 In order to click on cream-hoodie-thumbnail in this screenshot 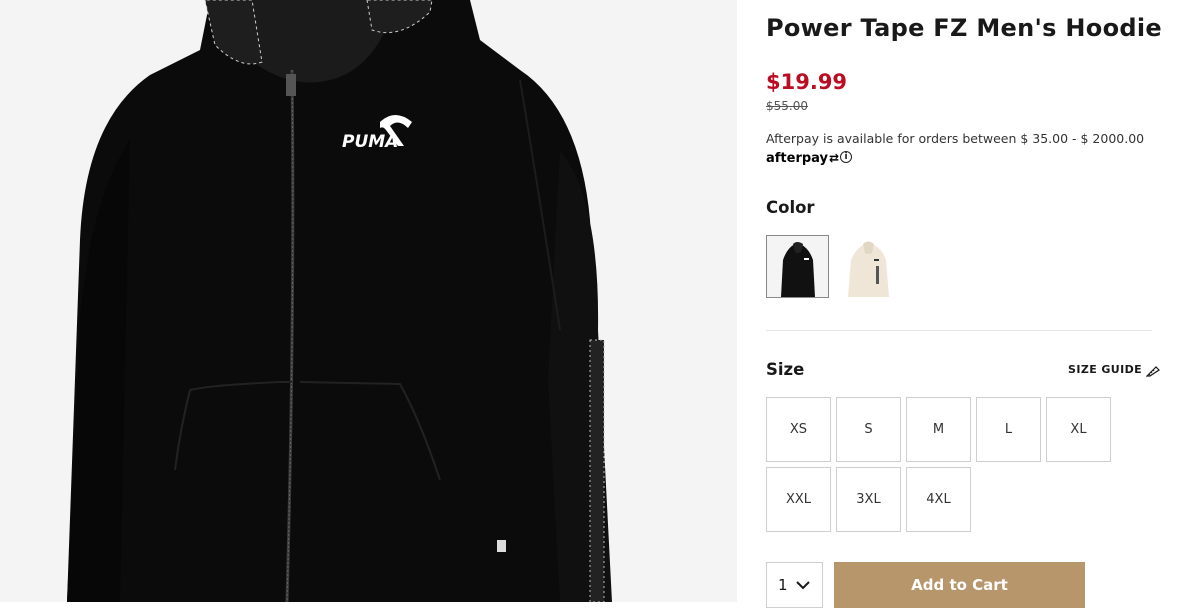, I will do `click(868, 266)`.